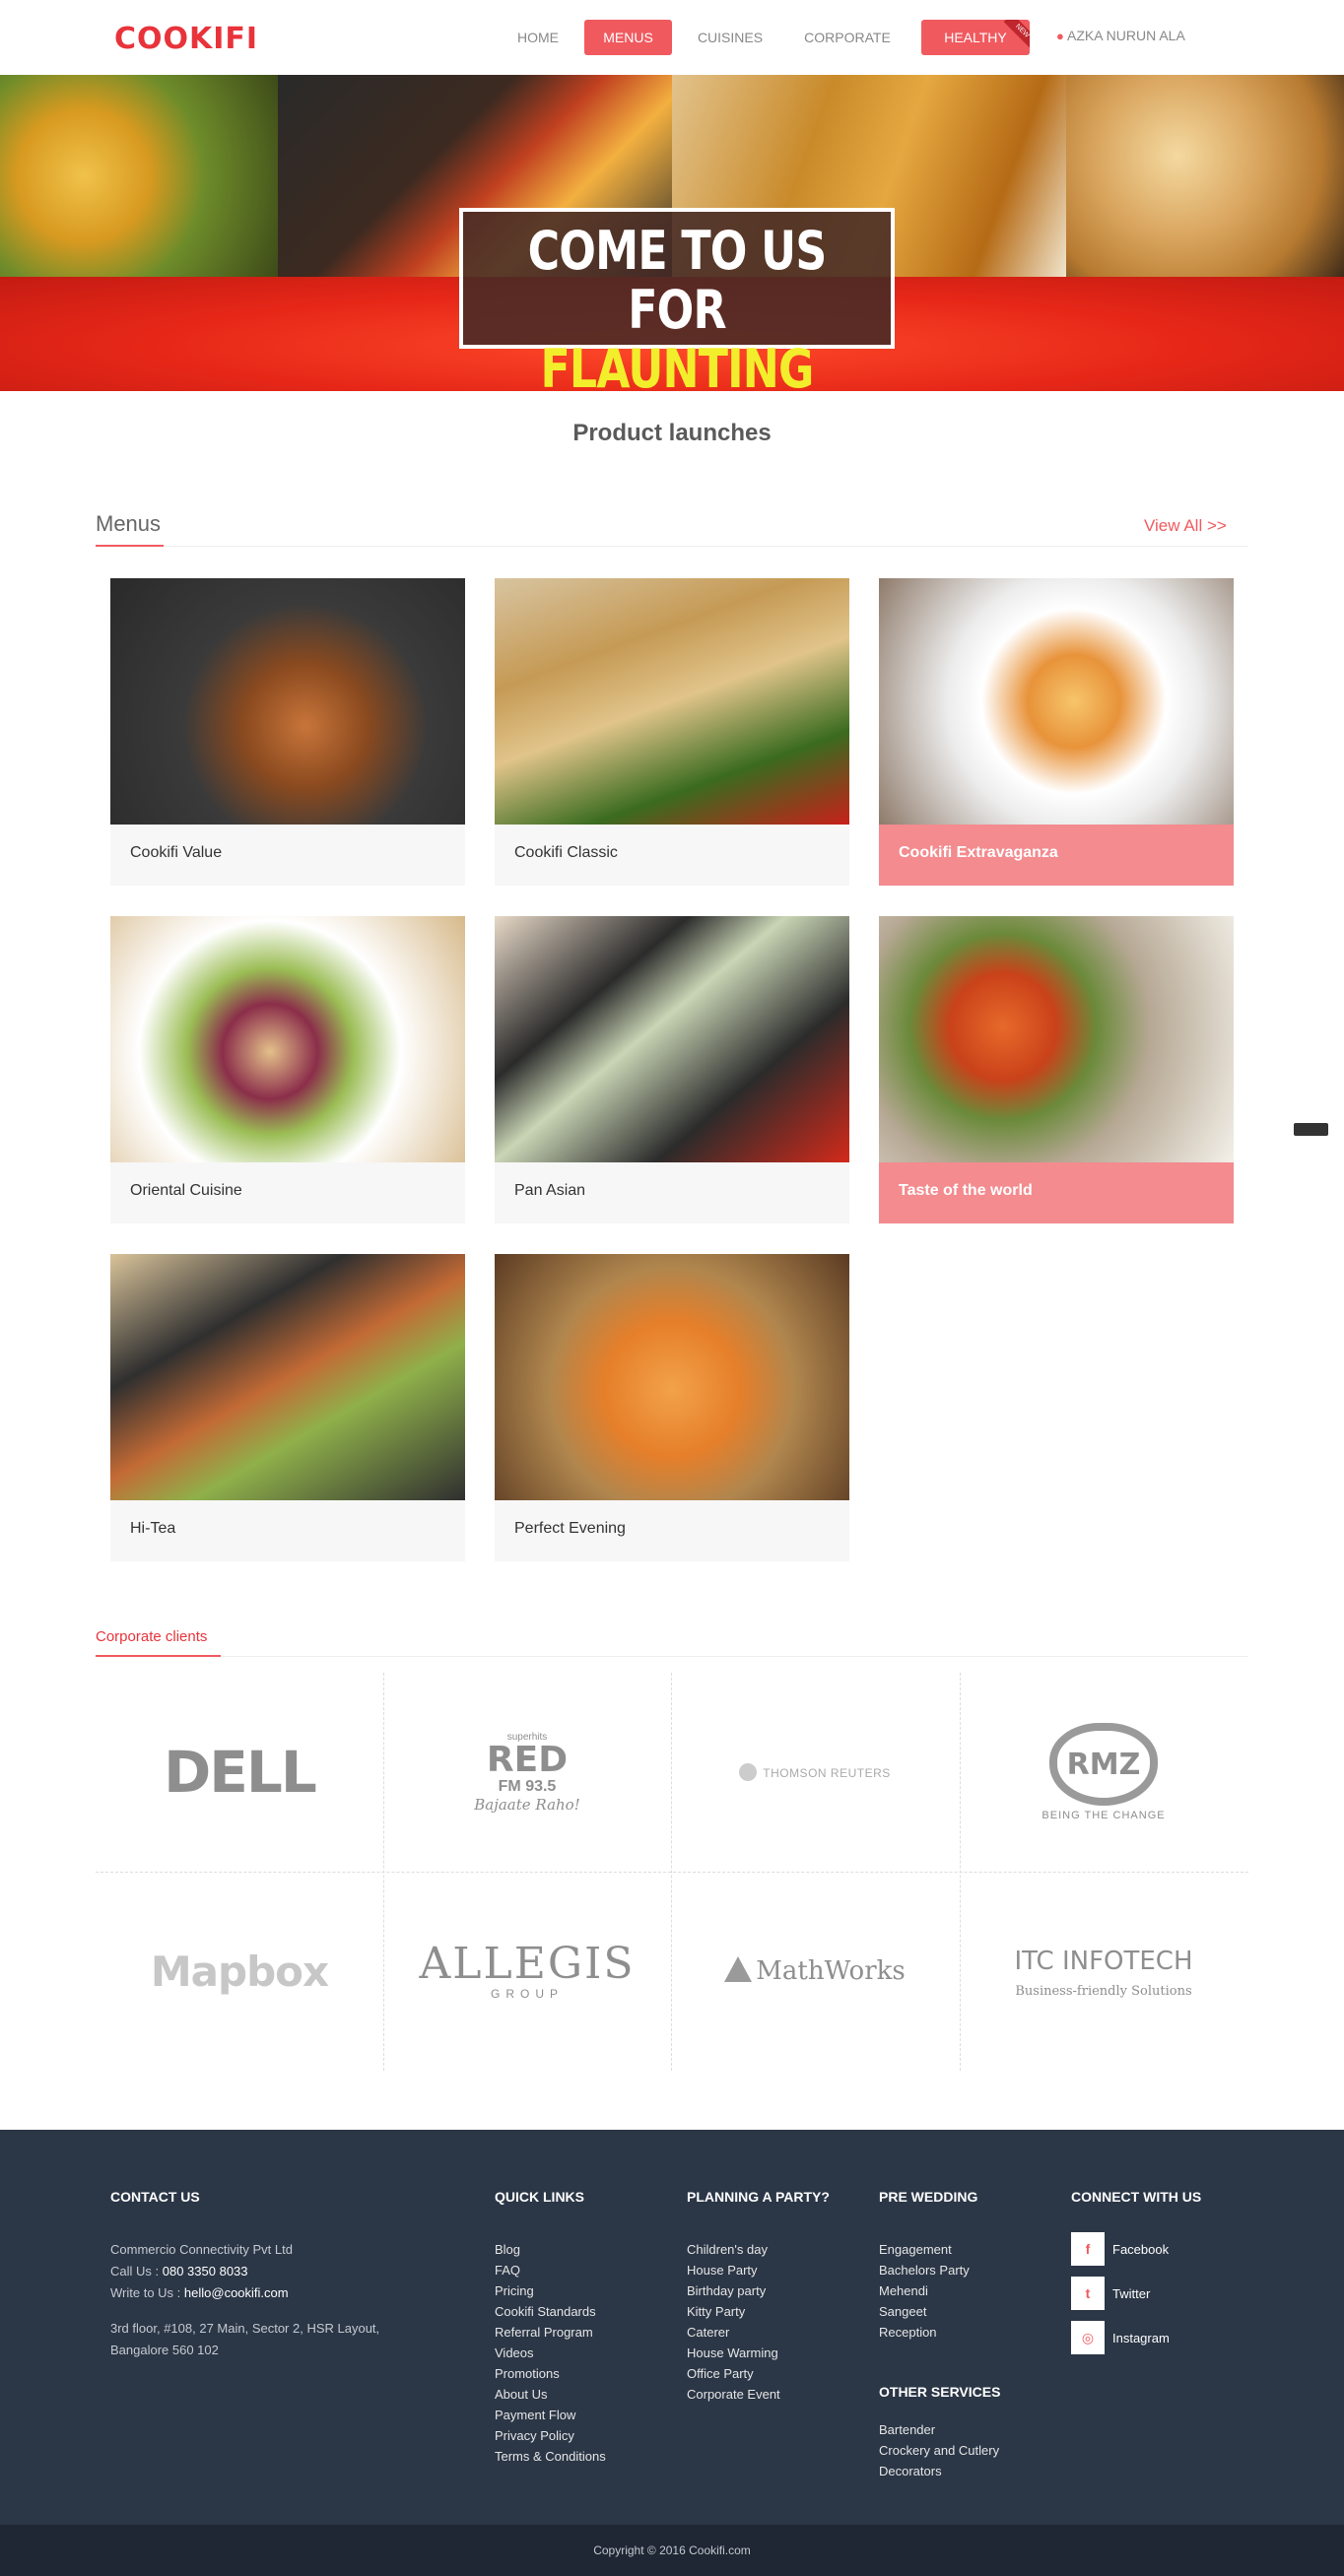 This screenshot has width=1344, height=2576. Describe the element at coordinates (815, 1972) in the screenshot. I see `client-logo-mathworks: MathWorks` at that location.